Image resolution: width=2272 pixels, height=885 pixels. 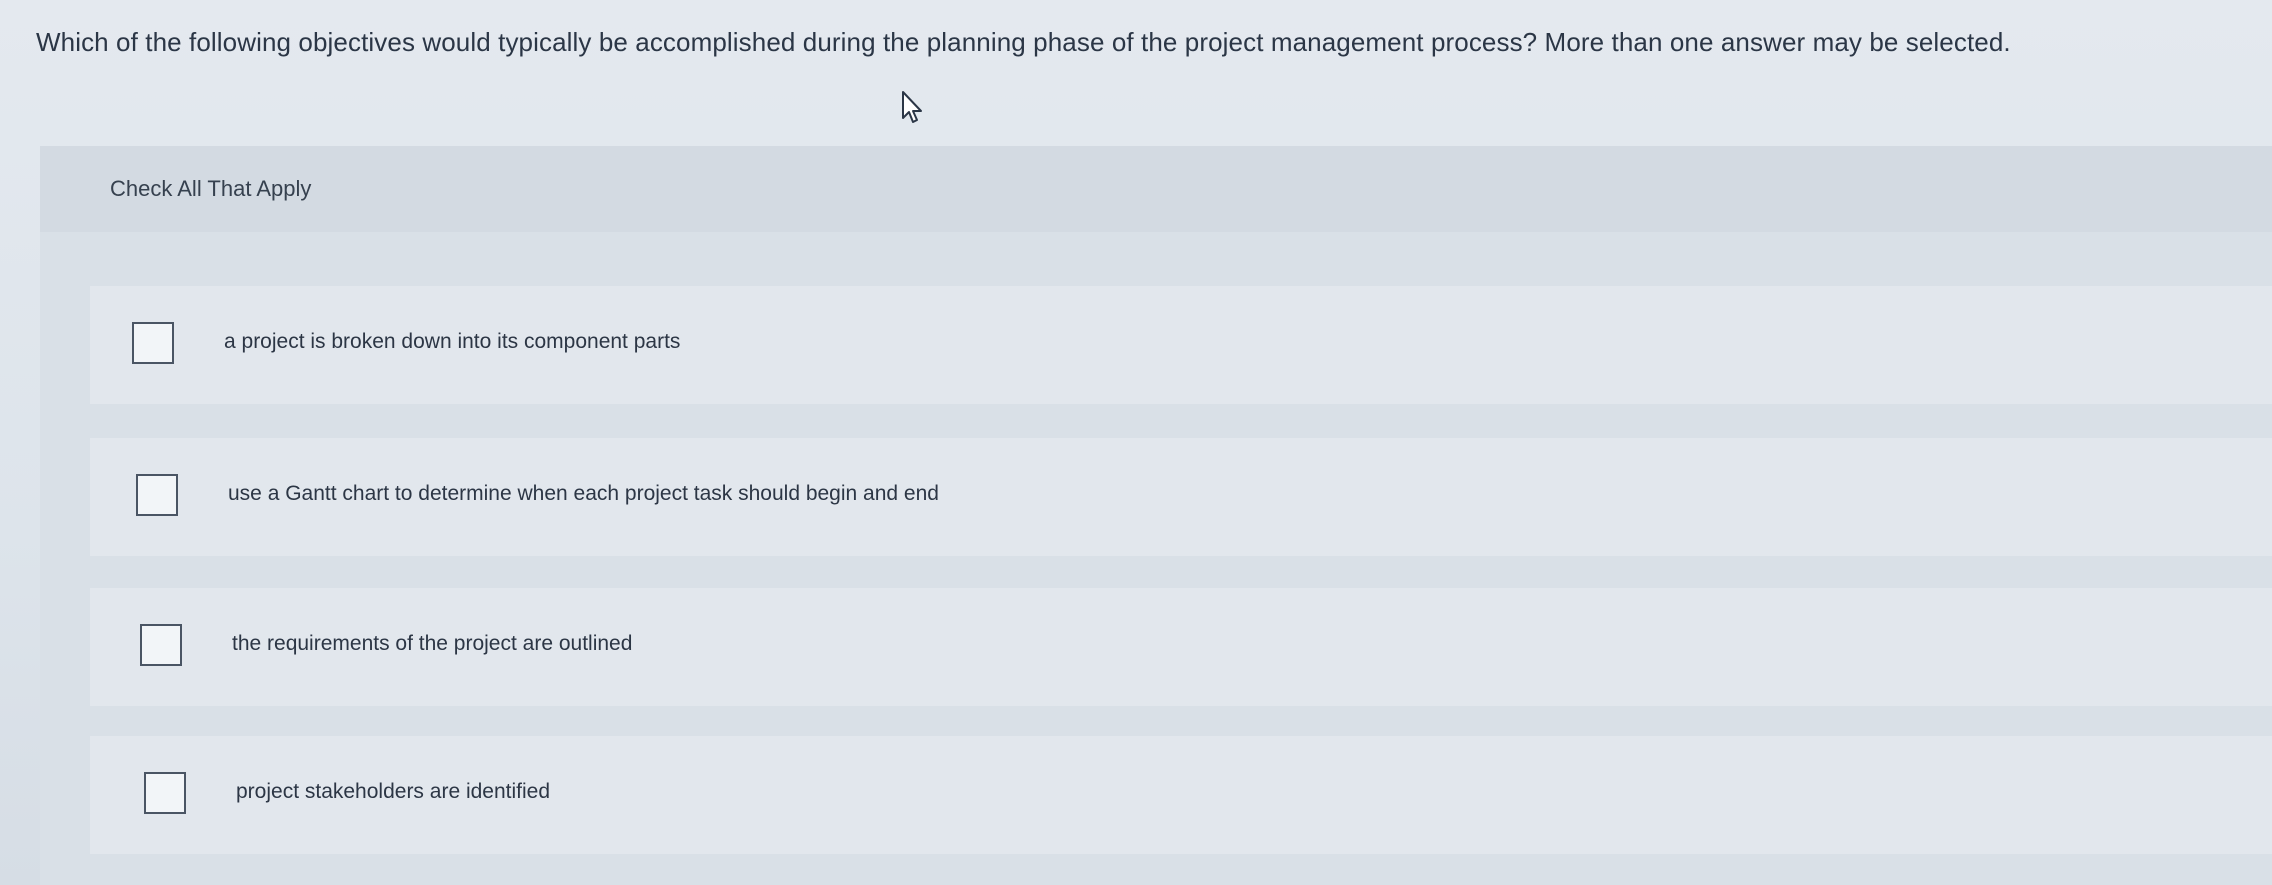 What do you see at coordinates (912, 107) in the screenshot?
I see `mouse-pointer-icon` at bounding box center [912, 107].